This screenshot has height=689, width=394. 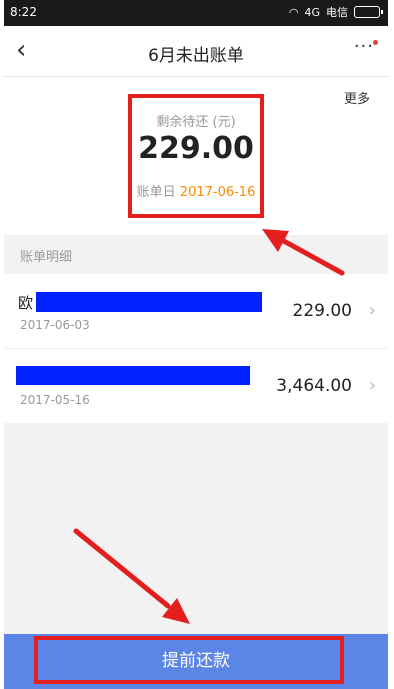 I want to click on carrier-name: 电信, so click(x=337, y=12).